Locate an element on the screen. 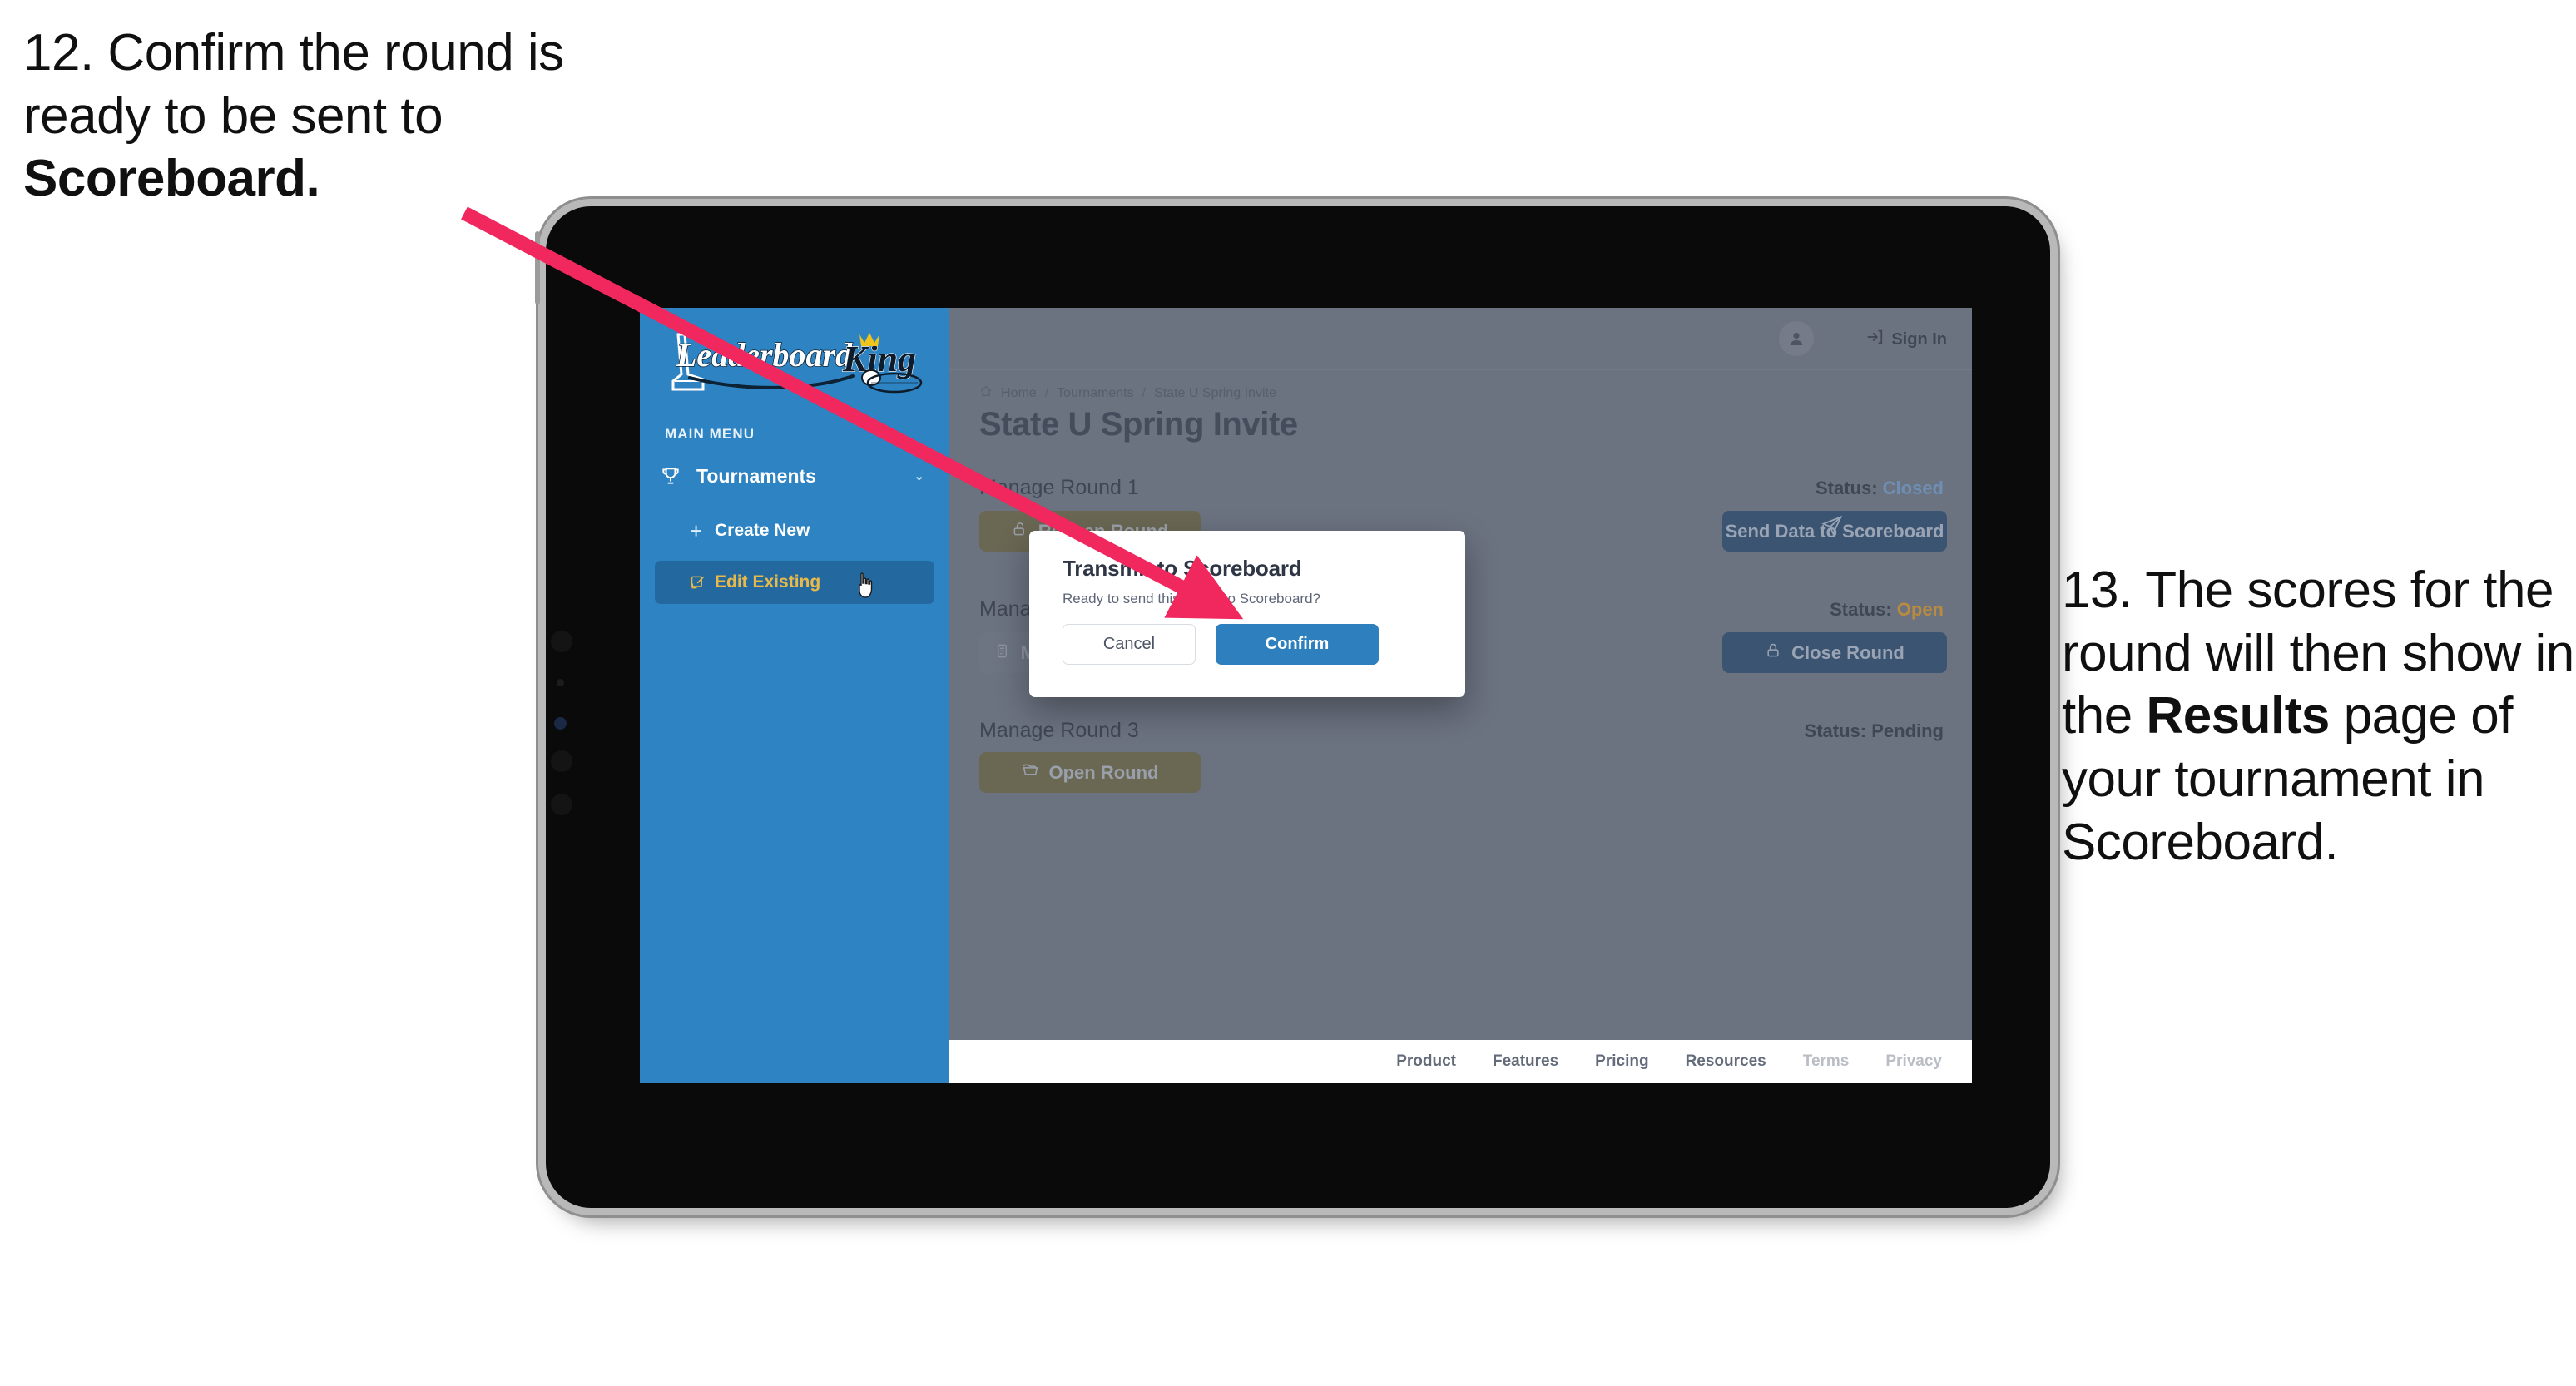  confirm-button: Confirm is located at coordinates (1297, 644).